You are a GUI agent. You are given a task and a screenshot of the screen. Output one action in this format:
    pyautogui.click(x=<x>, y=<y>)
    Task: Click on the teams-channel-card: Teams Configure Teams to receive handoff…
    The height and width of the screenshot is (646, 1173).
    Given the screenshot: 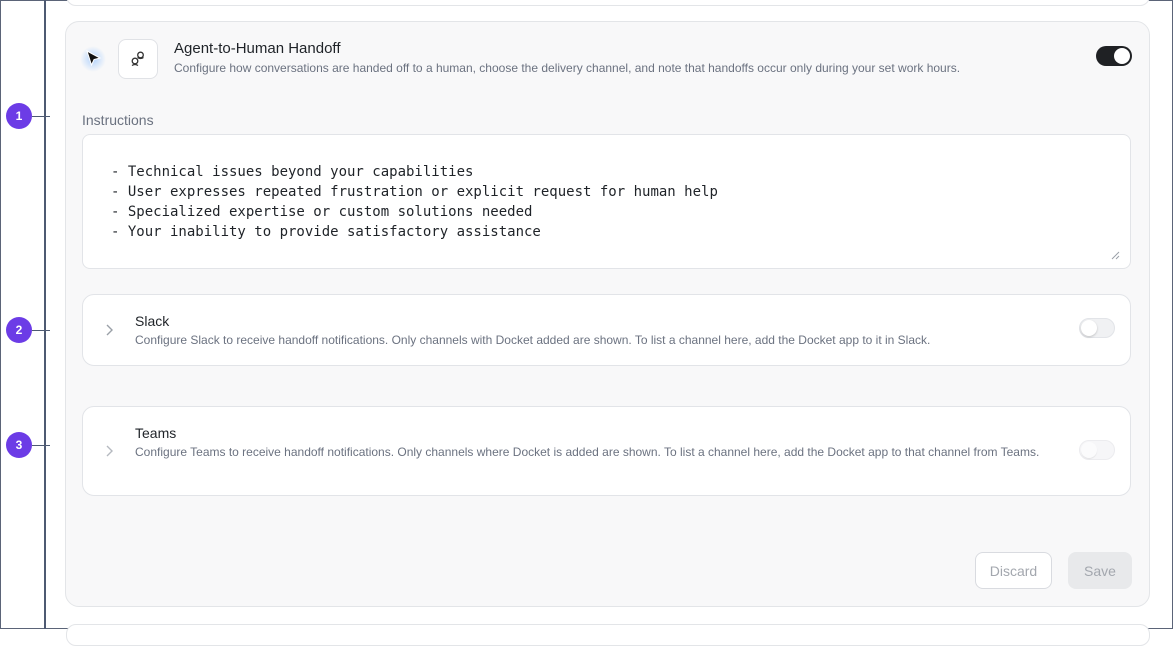 What is the action you would take?
    pyautogui.click(x=606, y=451)
    